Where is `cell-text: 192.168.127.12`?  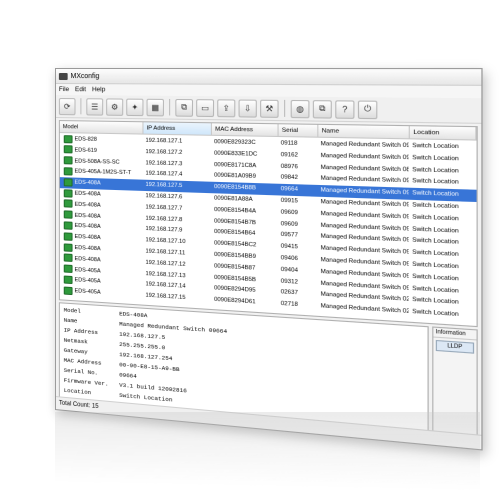
cell-text: 192.168.127.12 is located at coordinates (165, 263).